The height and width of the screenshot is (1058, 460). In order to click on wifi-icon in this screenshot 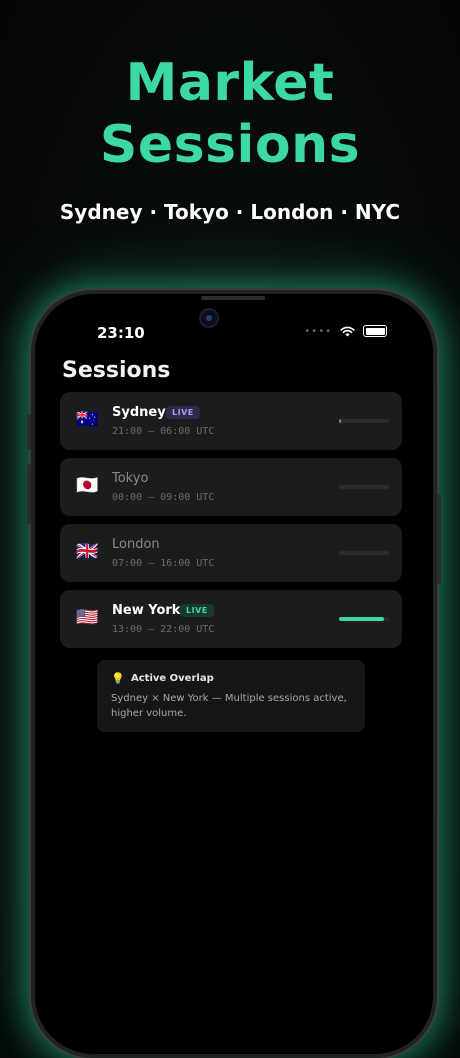, I will do `click(347, 331)`.